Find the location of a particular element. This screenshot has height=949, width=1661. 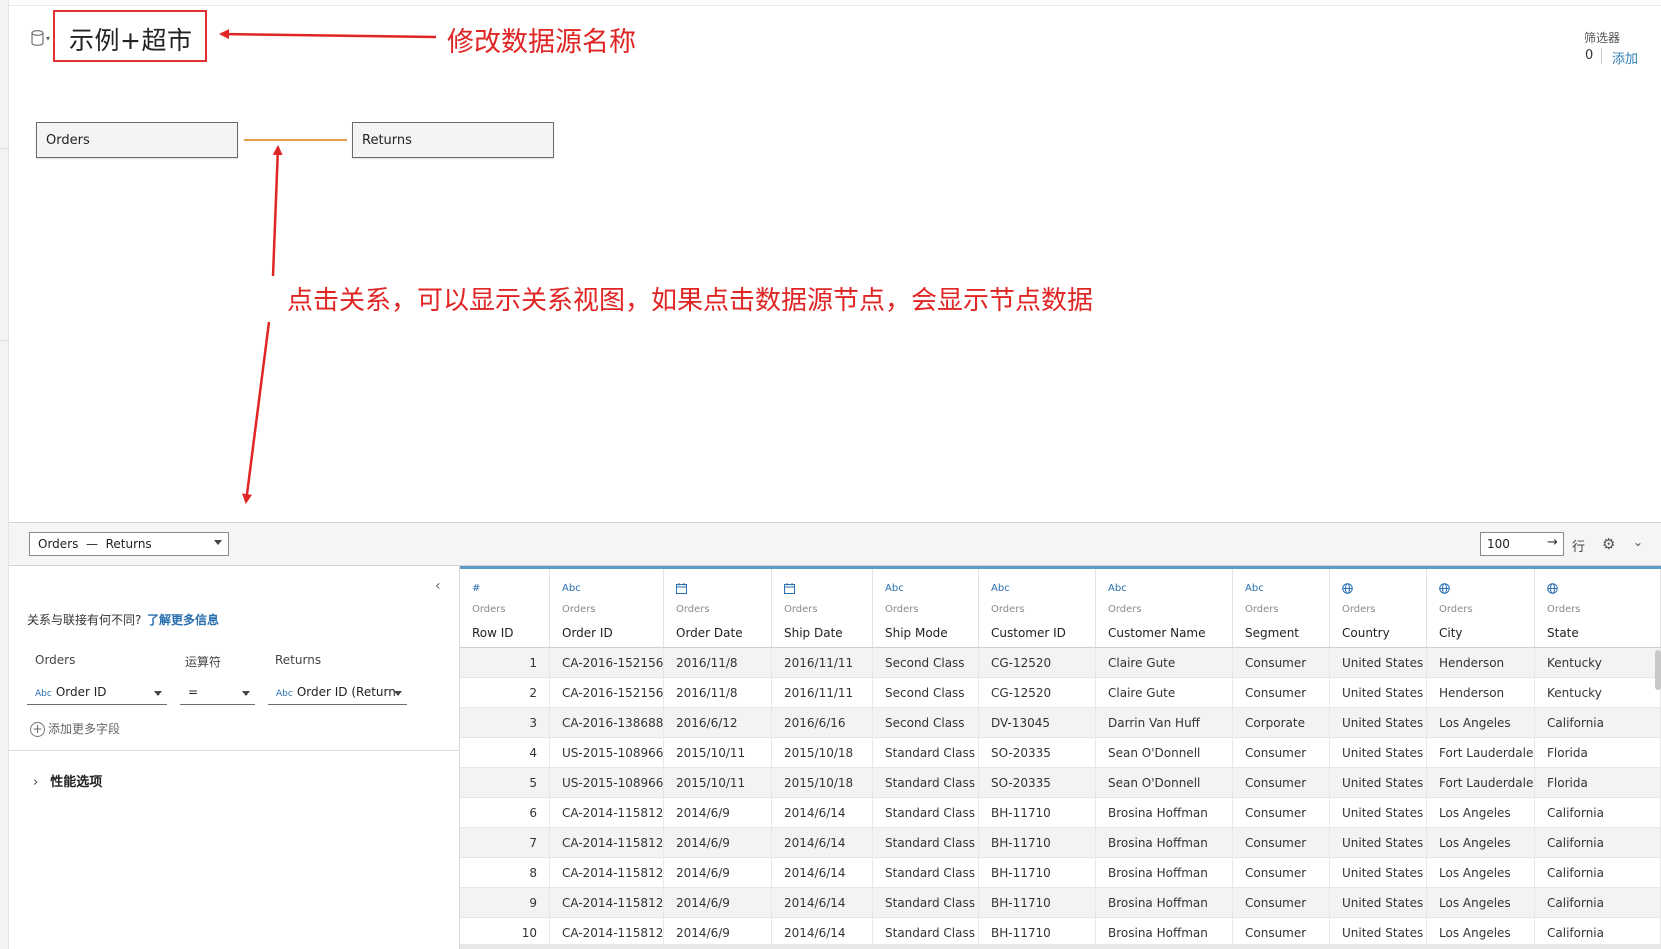

column-header: Orders City is located at coordinates (1481, 608).